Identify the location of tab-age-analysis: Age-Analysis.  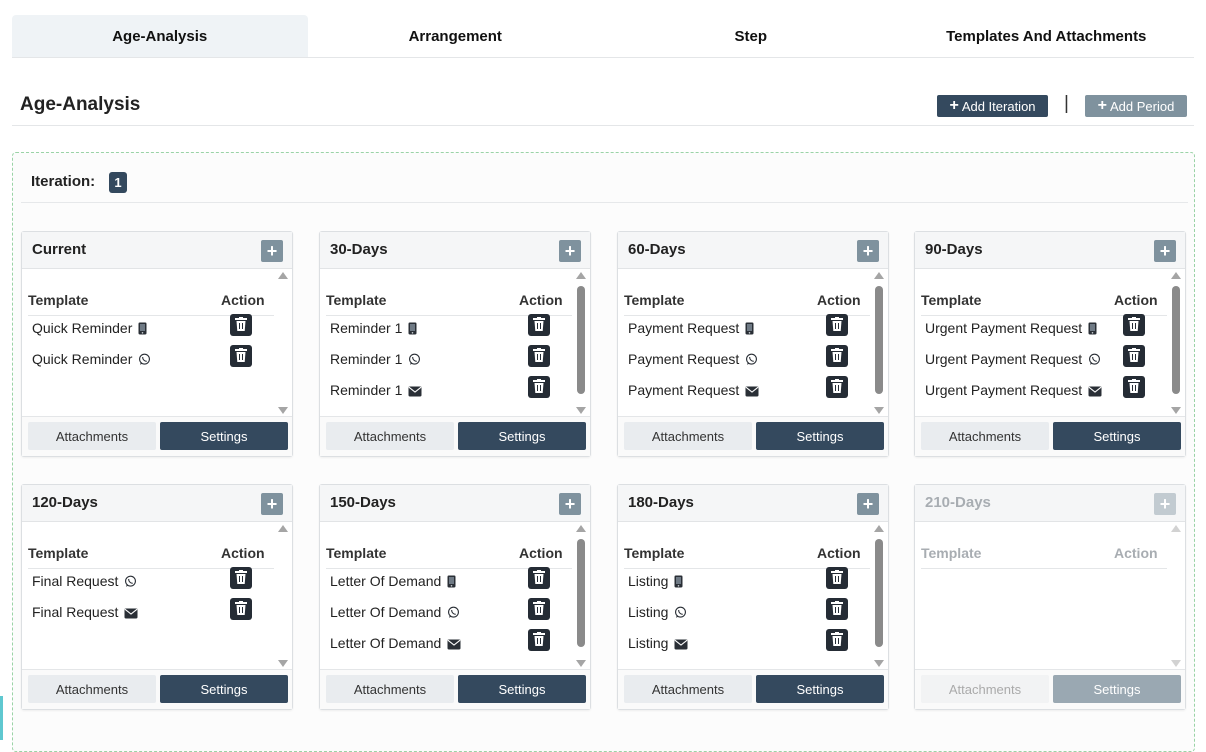
(160, 36).